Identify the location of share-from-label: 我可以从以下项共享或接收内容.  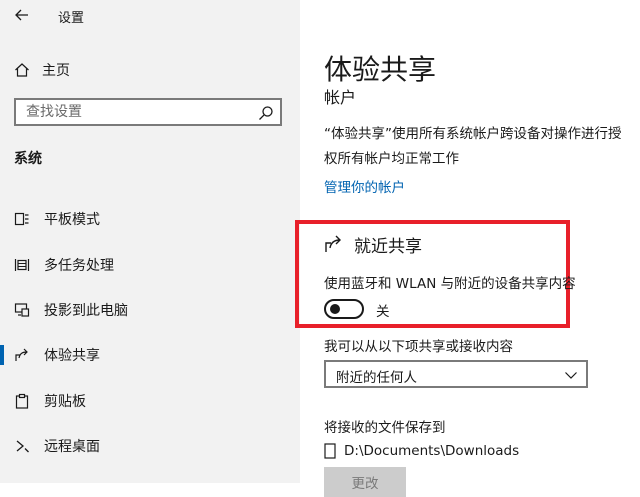
(418, 347).